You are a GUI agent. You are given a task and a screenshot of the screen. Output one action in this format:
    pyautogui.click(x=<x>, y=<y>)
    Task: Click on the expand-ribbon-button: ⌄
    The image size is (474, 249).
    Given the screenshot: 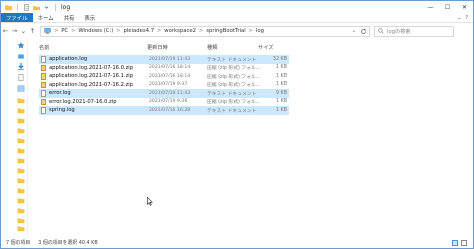 What is the action you would take?
    pyautogui.click(x=459, y=18)
    